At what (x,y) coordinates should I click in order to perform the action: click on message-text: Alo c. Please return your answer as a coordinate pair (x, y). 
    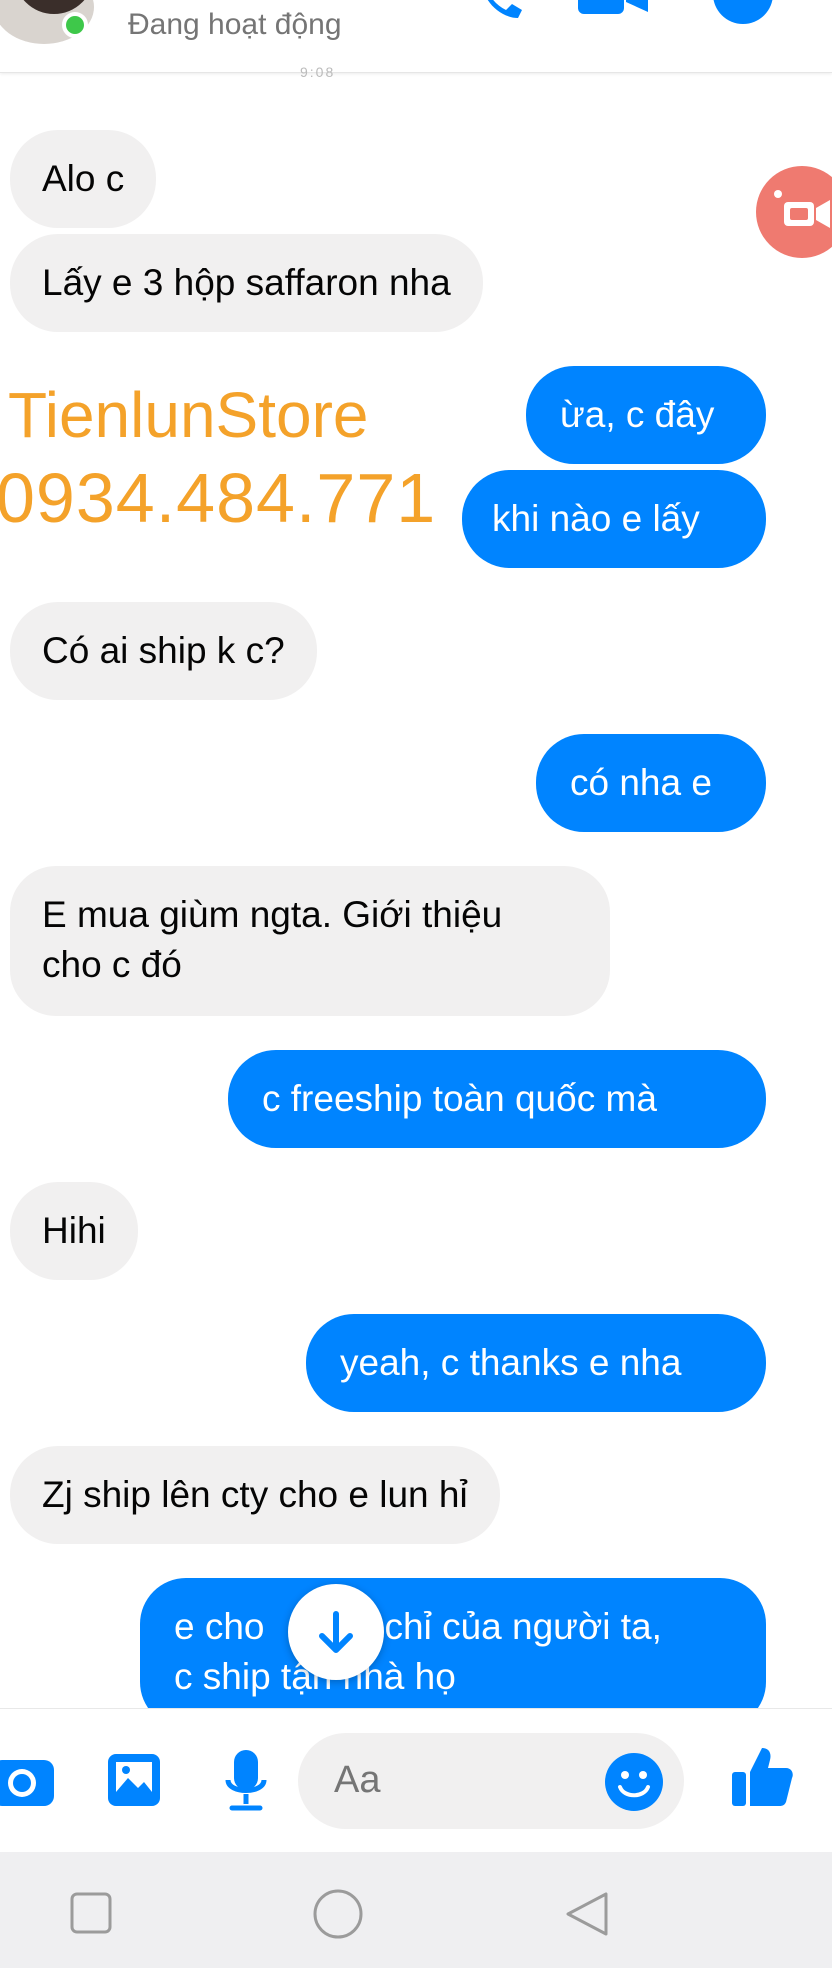
    Looking at the image, I should click on (83, 178).